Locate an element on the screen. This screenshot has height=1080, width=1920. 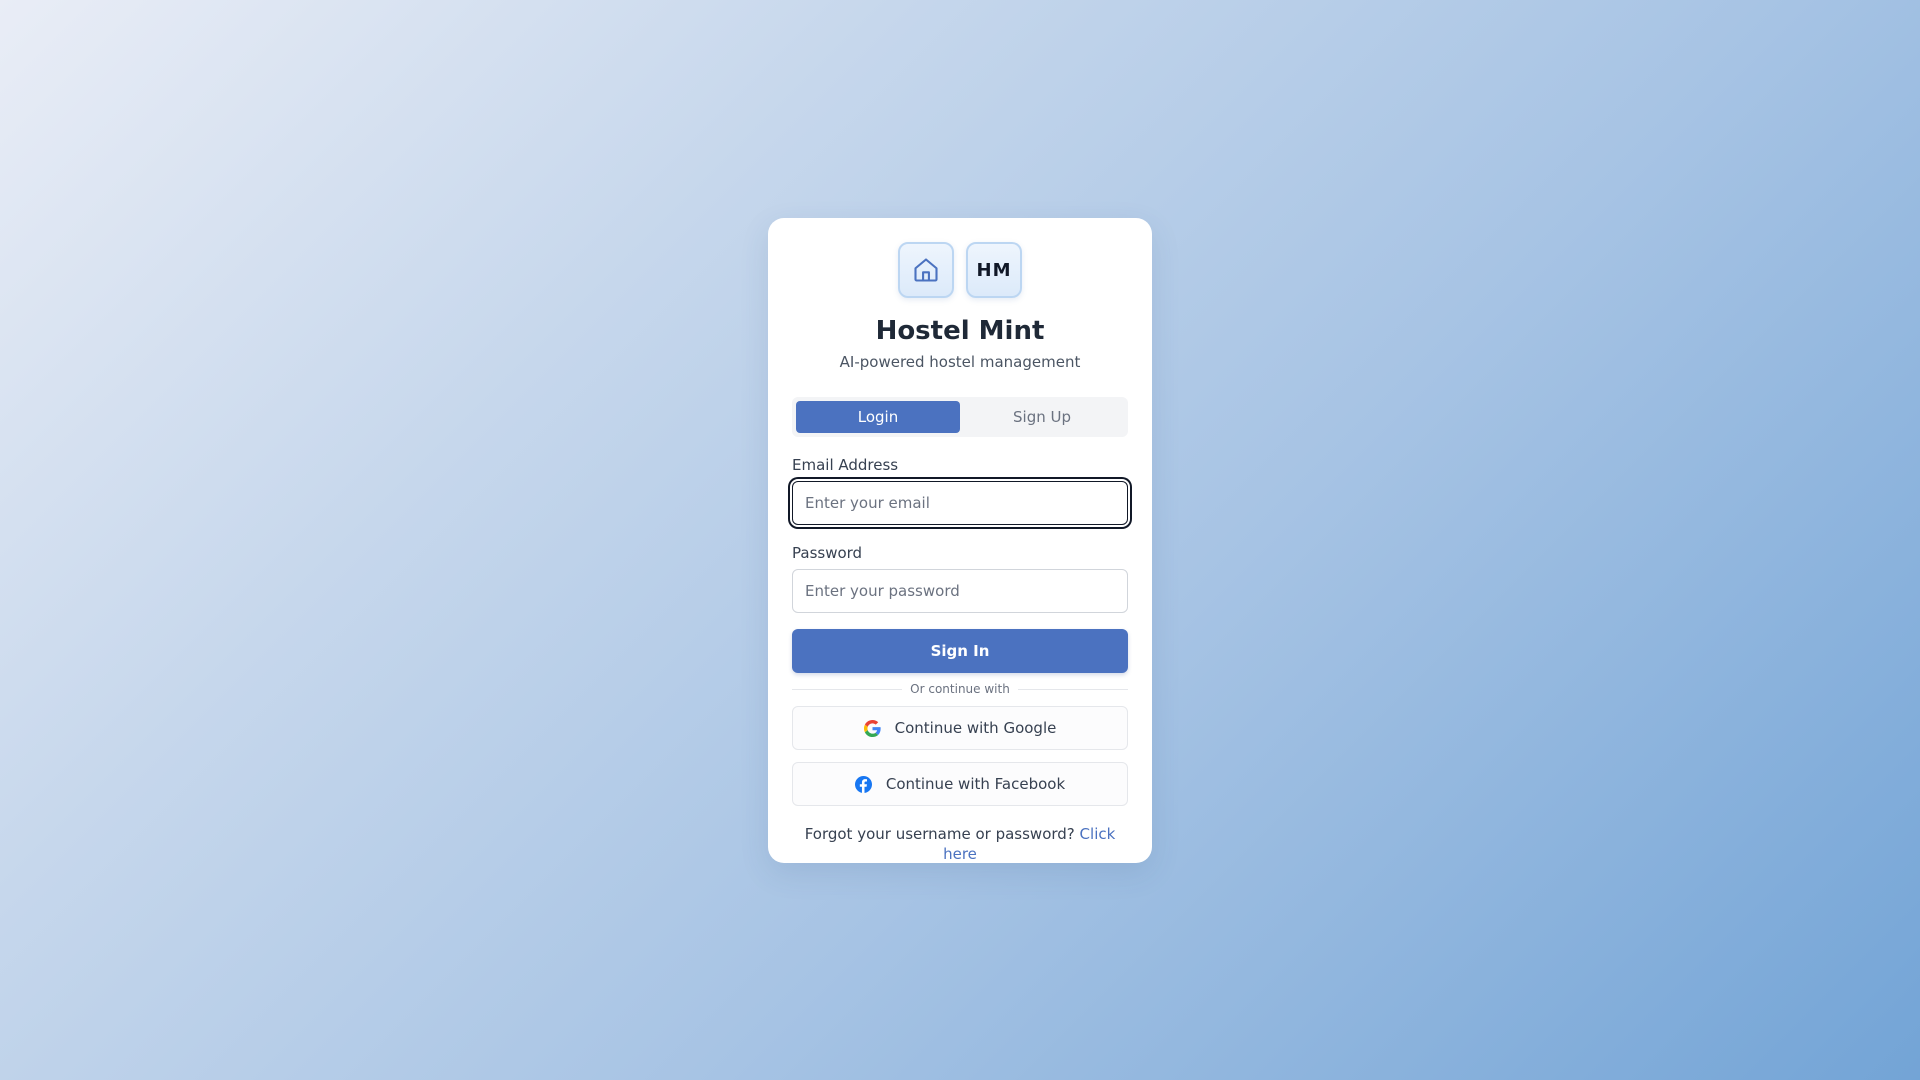
google-icon is located at coordinates (872, 728).